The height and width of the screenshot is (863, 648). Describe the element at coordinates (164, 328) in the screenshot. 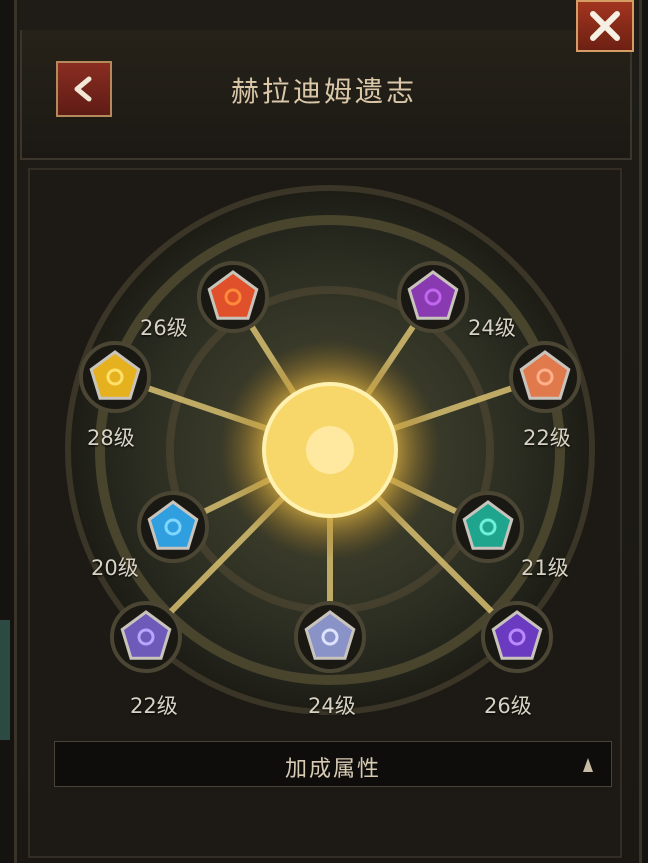

I see `gem-level-1: 26级` at that location.